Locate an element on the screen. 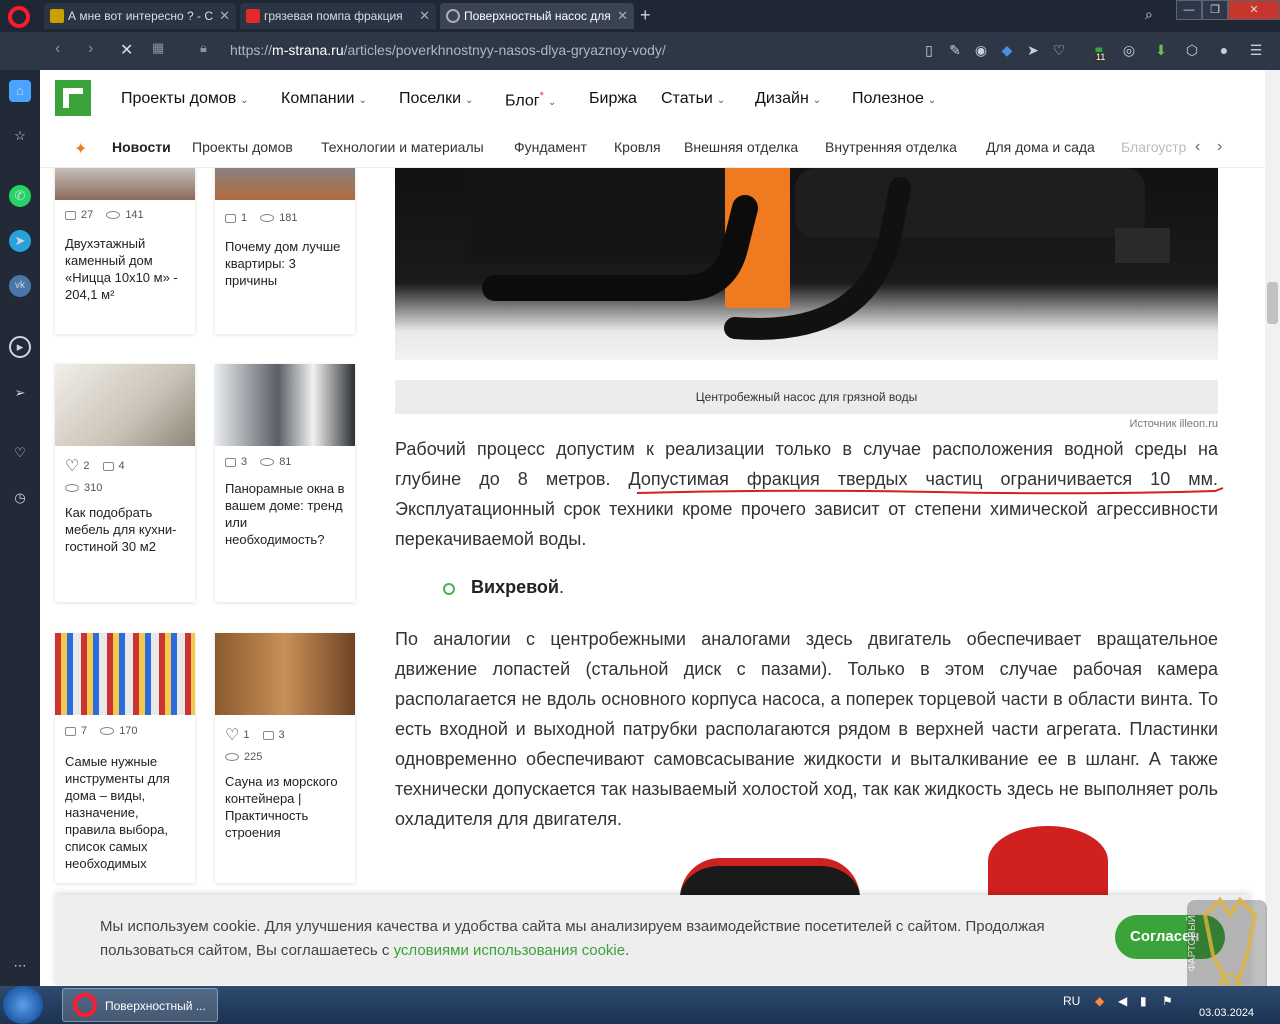 This screenshot has width=1280, height=1024. tab-title: А мне вот интересно ? - С is located at coordinates (141, 16).